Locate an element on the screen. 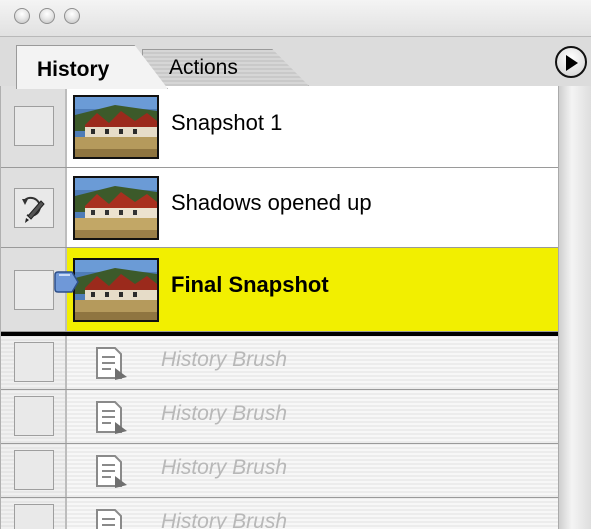  history-state-slider-icon is located at coordinates (67, 282).